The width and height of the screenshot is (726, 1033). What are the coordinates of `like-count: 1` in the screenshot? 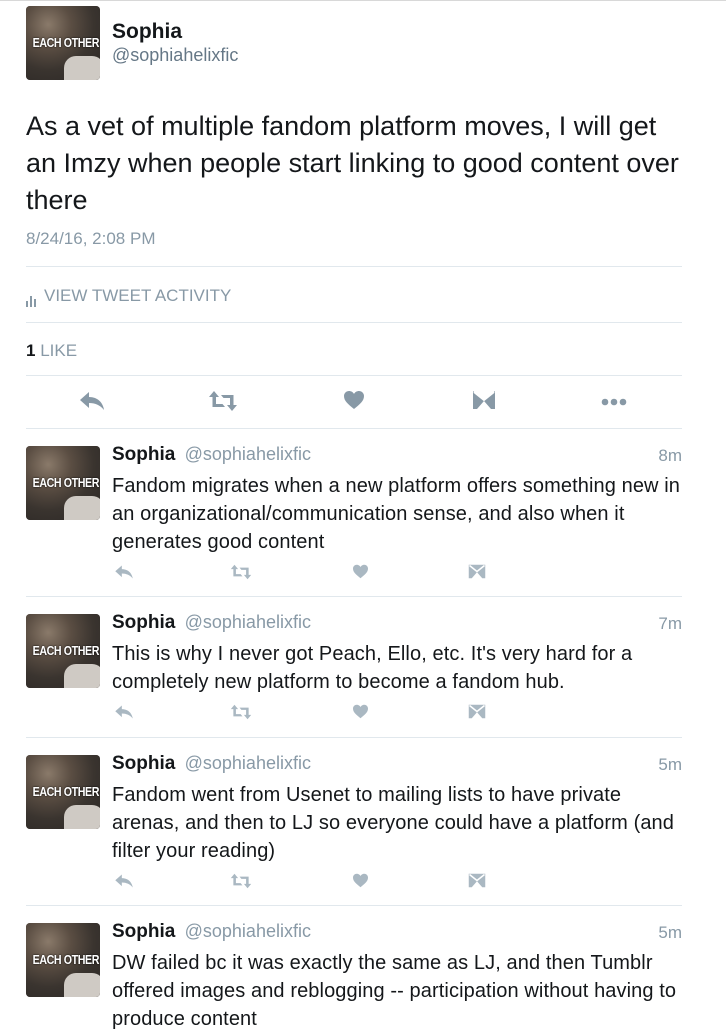 It's located at (31, 350).